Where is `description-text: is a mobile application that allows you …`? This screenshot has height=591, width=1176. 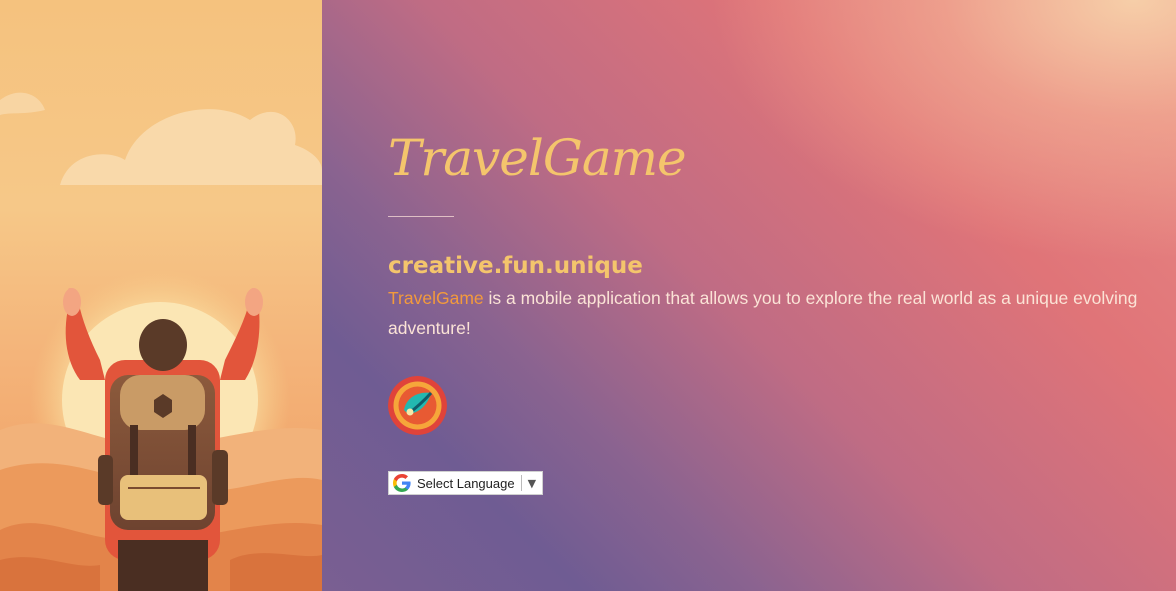
description-text: is a mobile application that allows you … is located at coordinates (763, 313).